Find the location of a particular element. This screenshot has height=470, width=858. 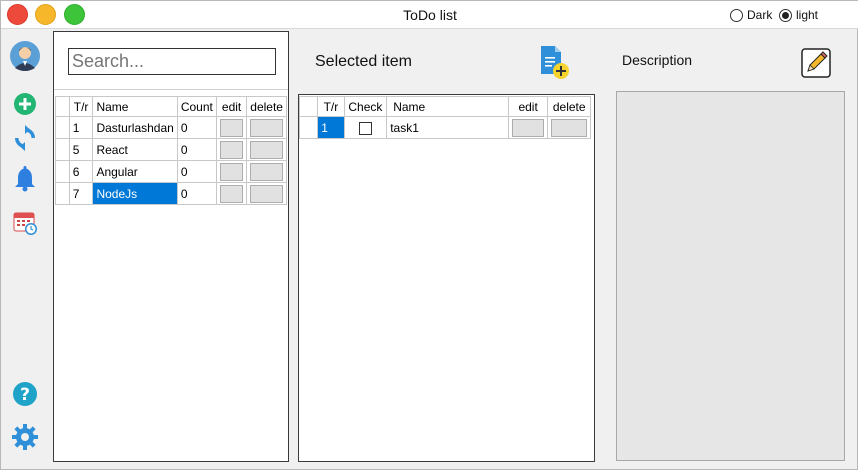

table-row: 1 Dasturlashdan 0 is located at coordinates (171, 127).